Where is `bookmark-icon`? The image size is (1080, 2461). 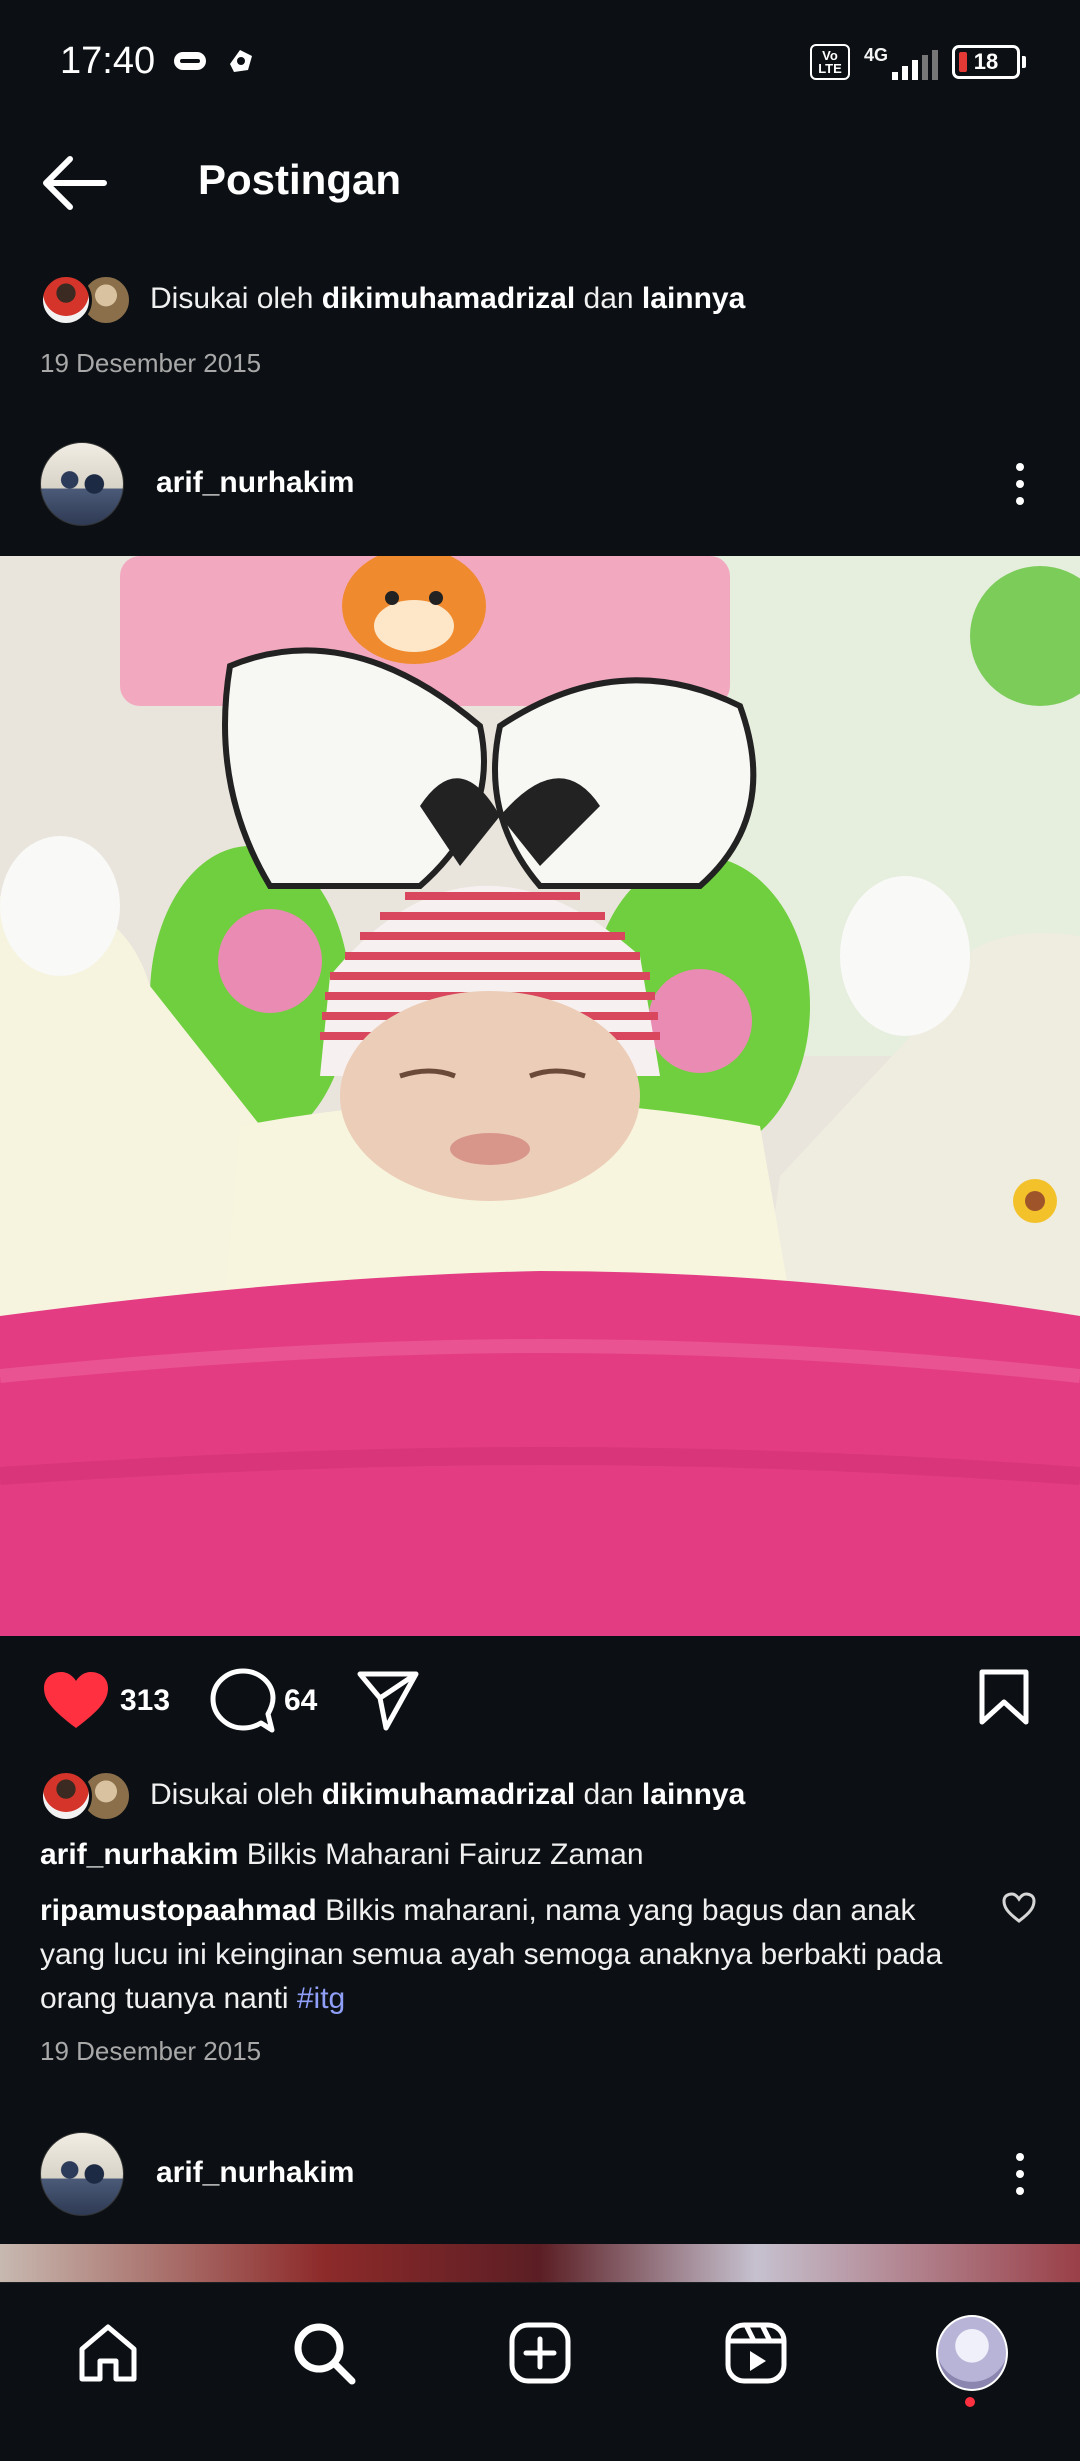 bookmark-icon is located at coordinates (1004, 1697).